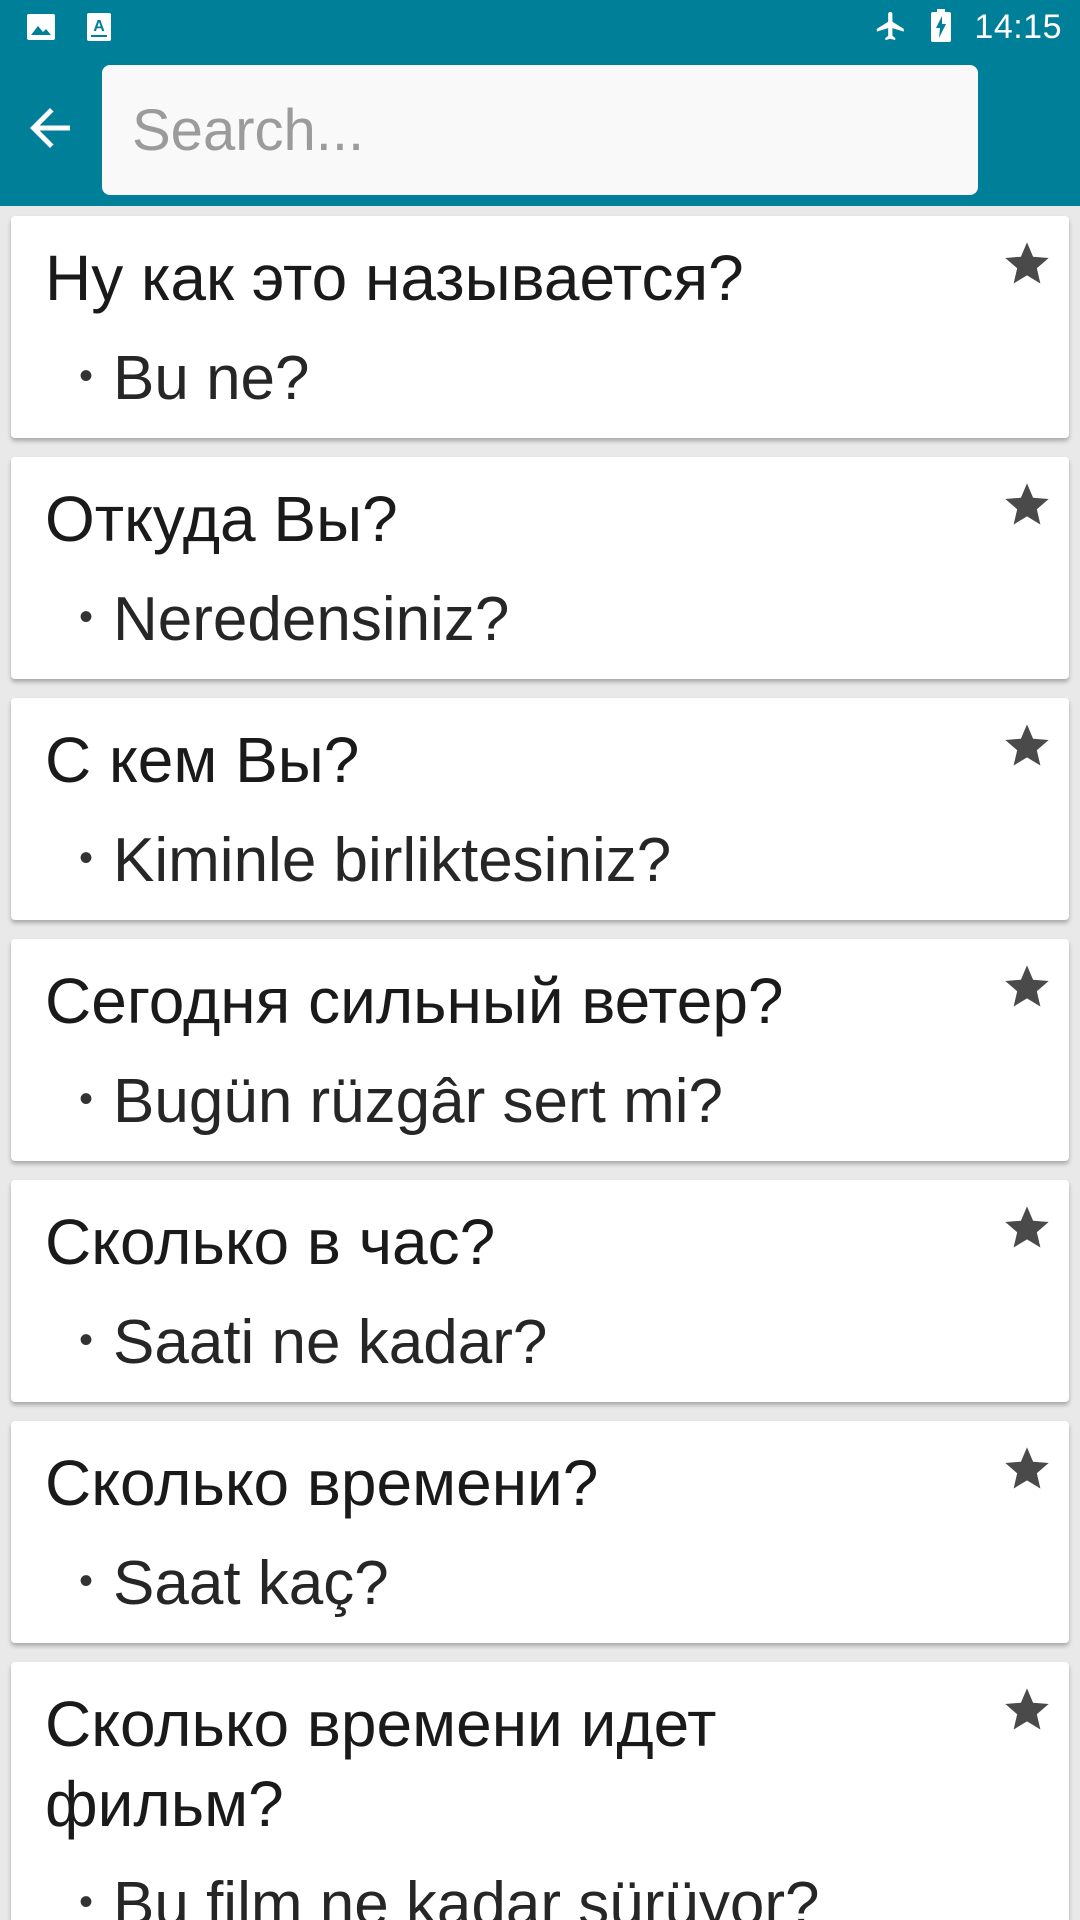 The image size is (1080, 1920). I want to click on phrase-question: Сколько времени?, so click(322, 1483).